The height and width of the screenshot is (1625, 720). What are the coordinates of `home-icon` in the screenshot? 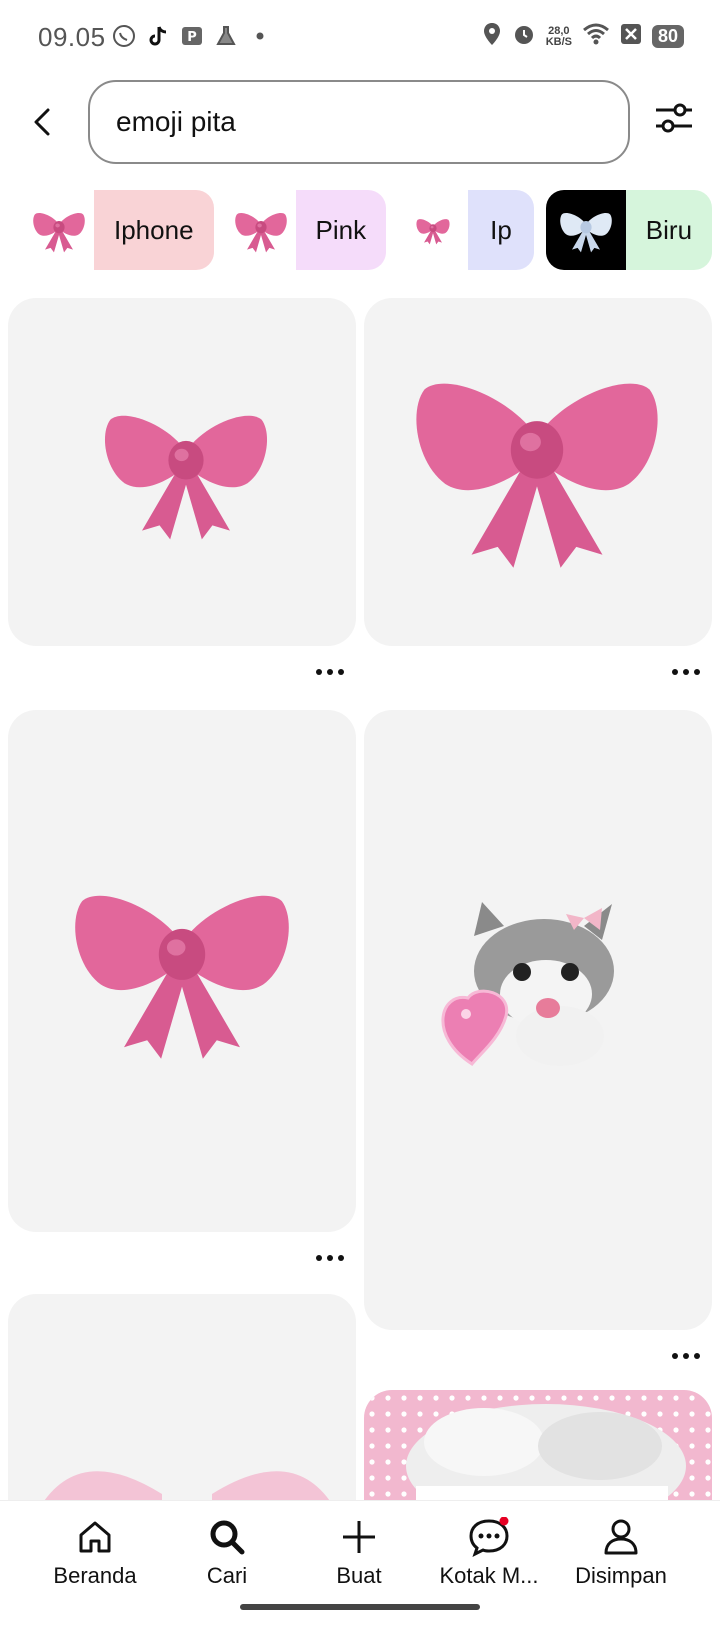 It's located at (95, 1537).